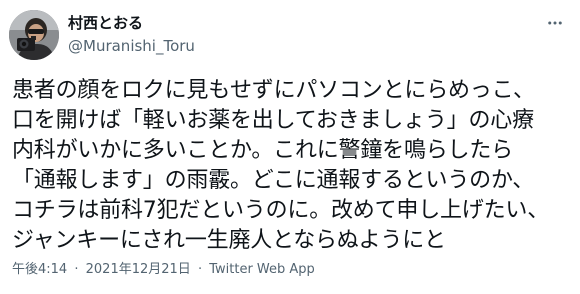  Describe the element at coordinates (280, 210) in the screenshot. I see `tweet-line: コチラは前科7犯だというのに。改めて申し上げたい、` at that location.